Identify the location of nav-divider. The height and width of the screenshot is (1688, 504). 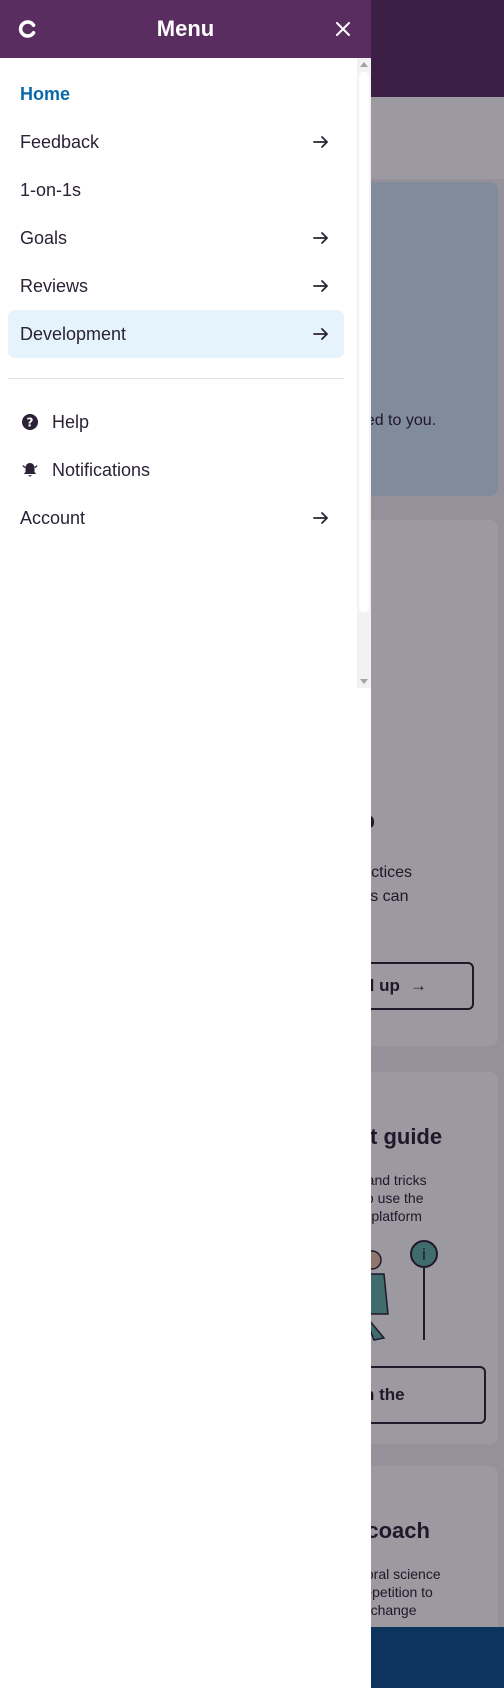
(176, 378).